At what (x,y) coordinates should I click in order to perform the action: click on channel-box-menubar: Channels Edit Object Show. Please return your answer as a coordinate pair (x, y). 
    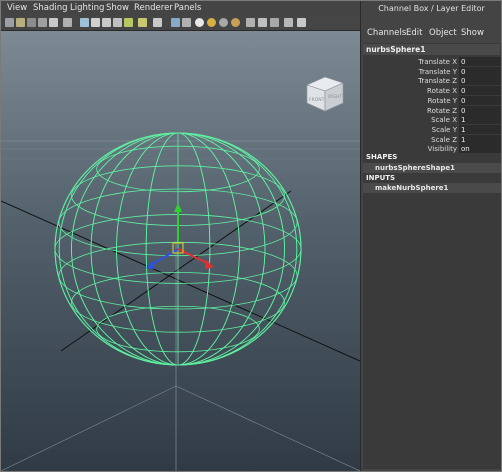
    Looking at the image, I should click on (431, 35).